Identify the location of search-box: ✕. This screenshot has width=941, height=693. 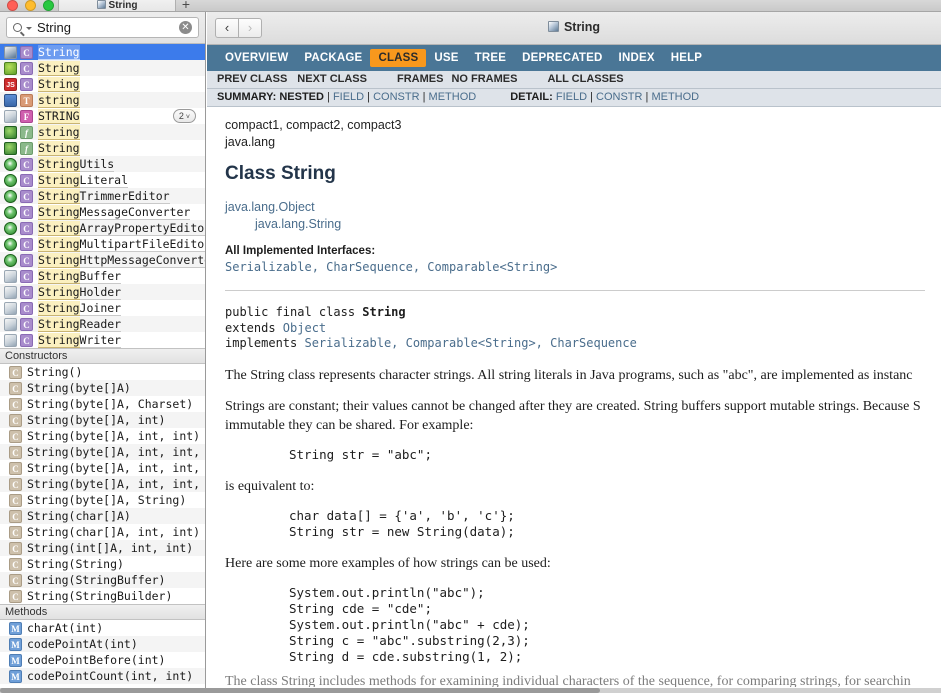
(102, 27).